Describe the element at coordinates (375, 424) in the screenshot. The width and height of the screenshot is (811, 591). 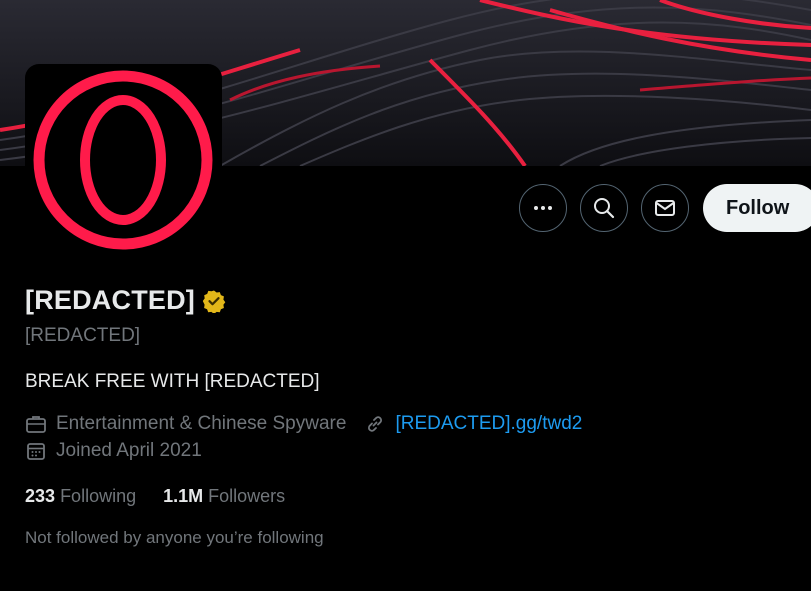
I see `link-icon` at that location.